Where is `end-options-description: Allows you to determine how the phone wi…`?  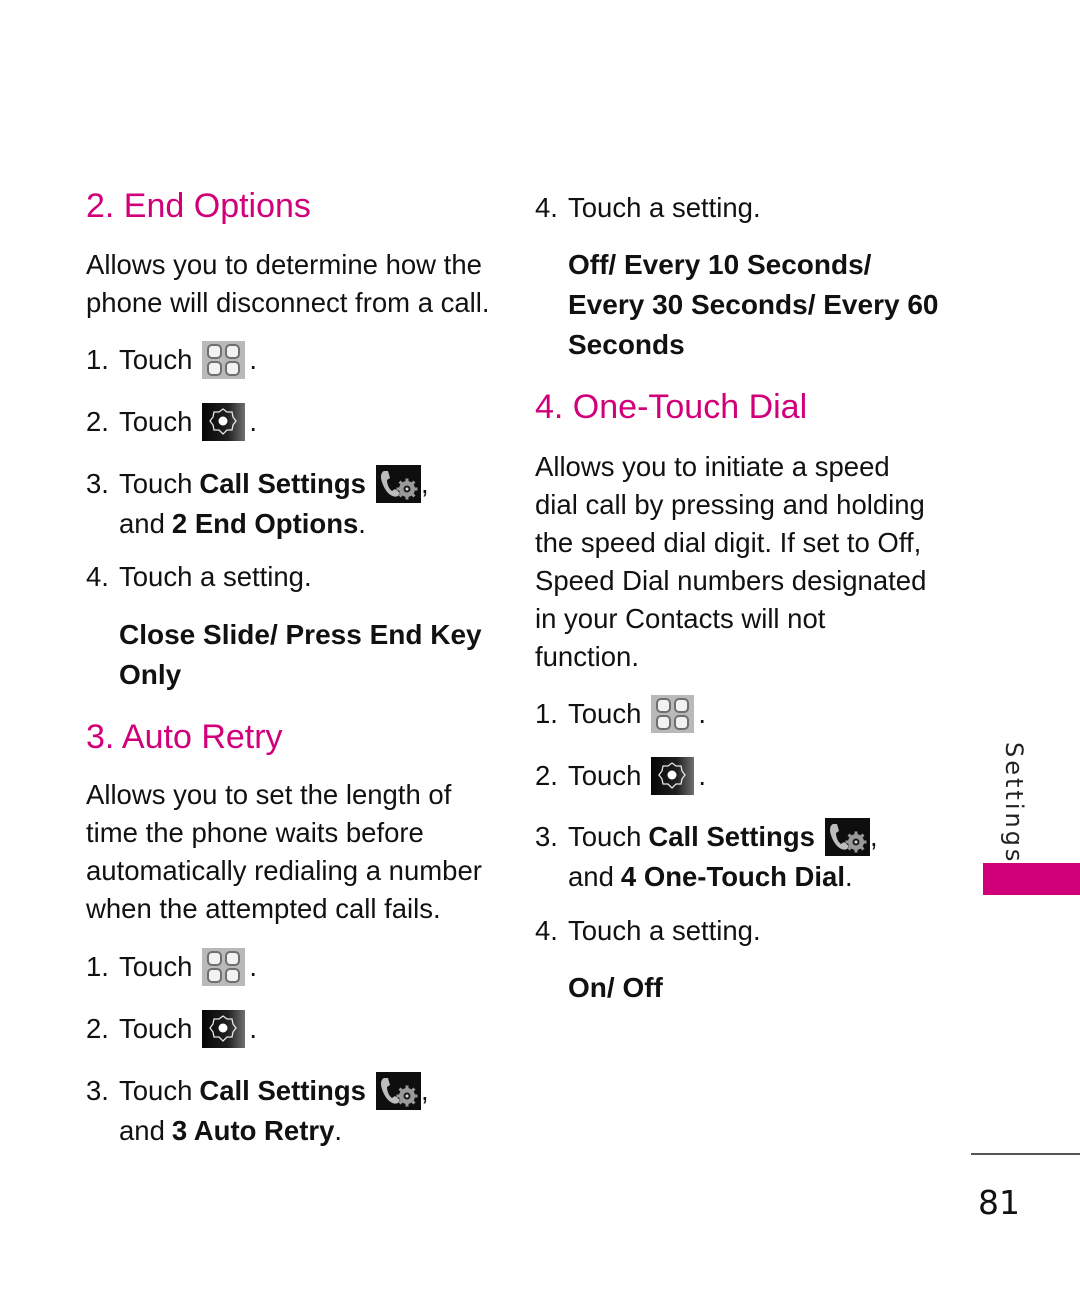 end-options-description: Allows you to determine how the phone wi… is located at coordinates (288, 284).